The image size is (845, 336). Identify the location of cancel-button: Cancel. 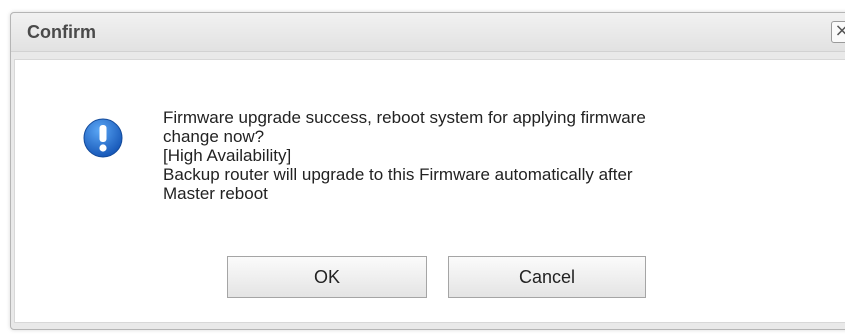
(547, 277).